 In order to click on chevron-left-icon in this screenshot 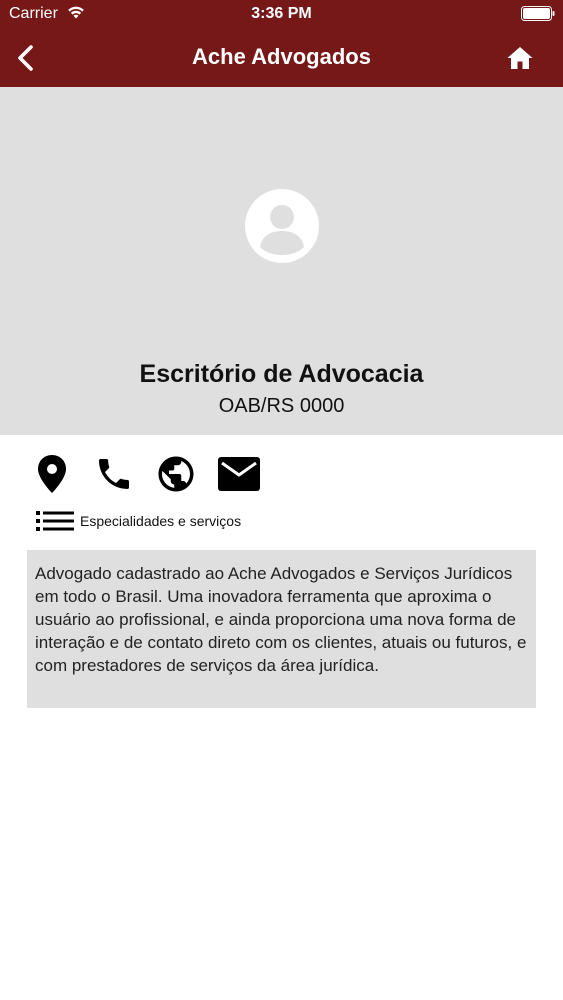, I will do `click(25, 58)`.